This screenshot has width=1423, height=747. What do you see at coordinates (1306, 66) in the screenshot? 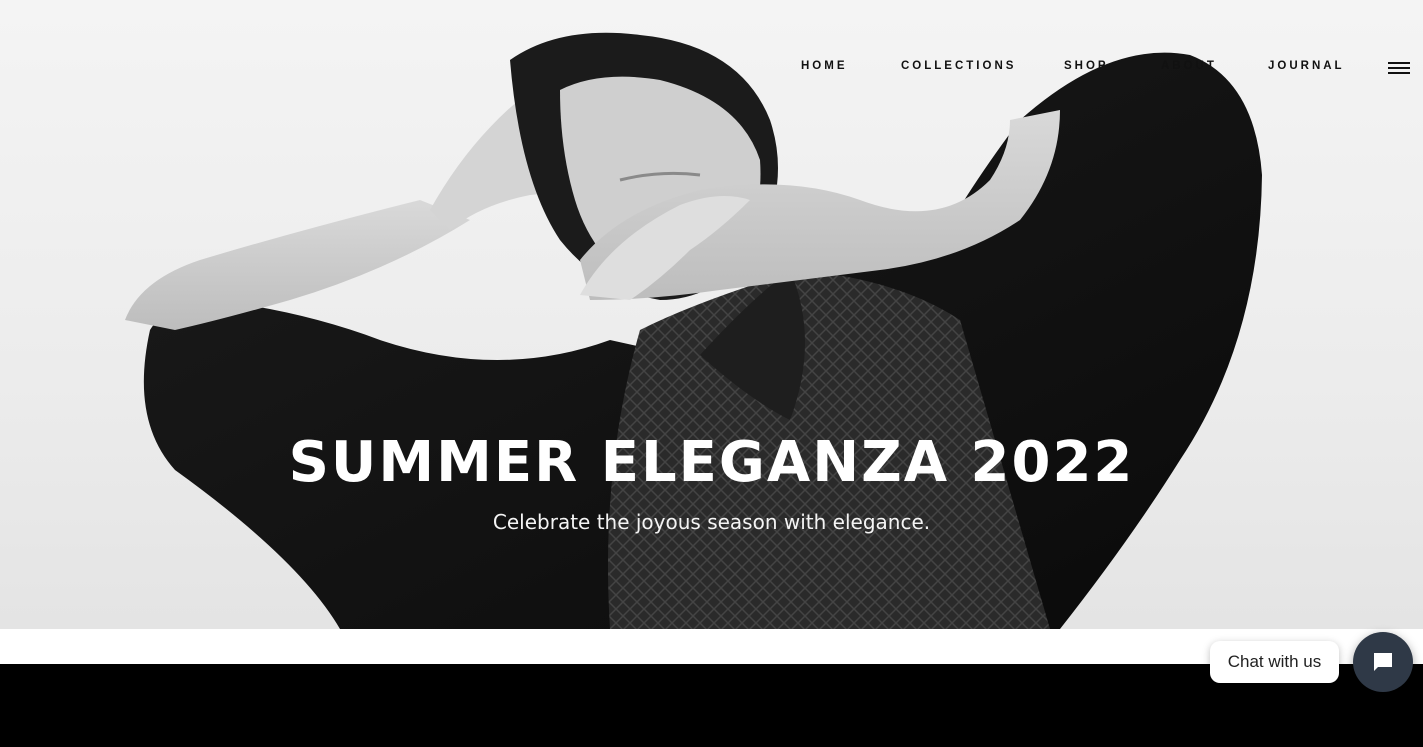
I see `nav-journal-link: JOURNAL` at bounding box center [1306, 66].